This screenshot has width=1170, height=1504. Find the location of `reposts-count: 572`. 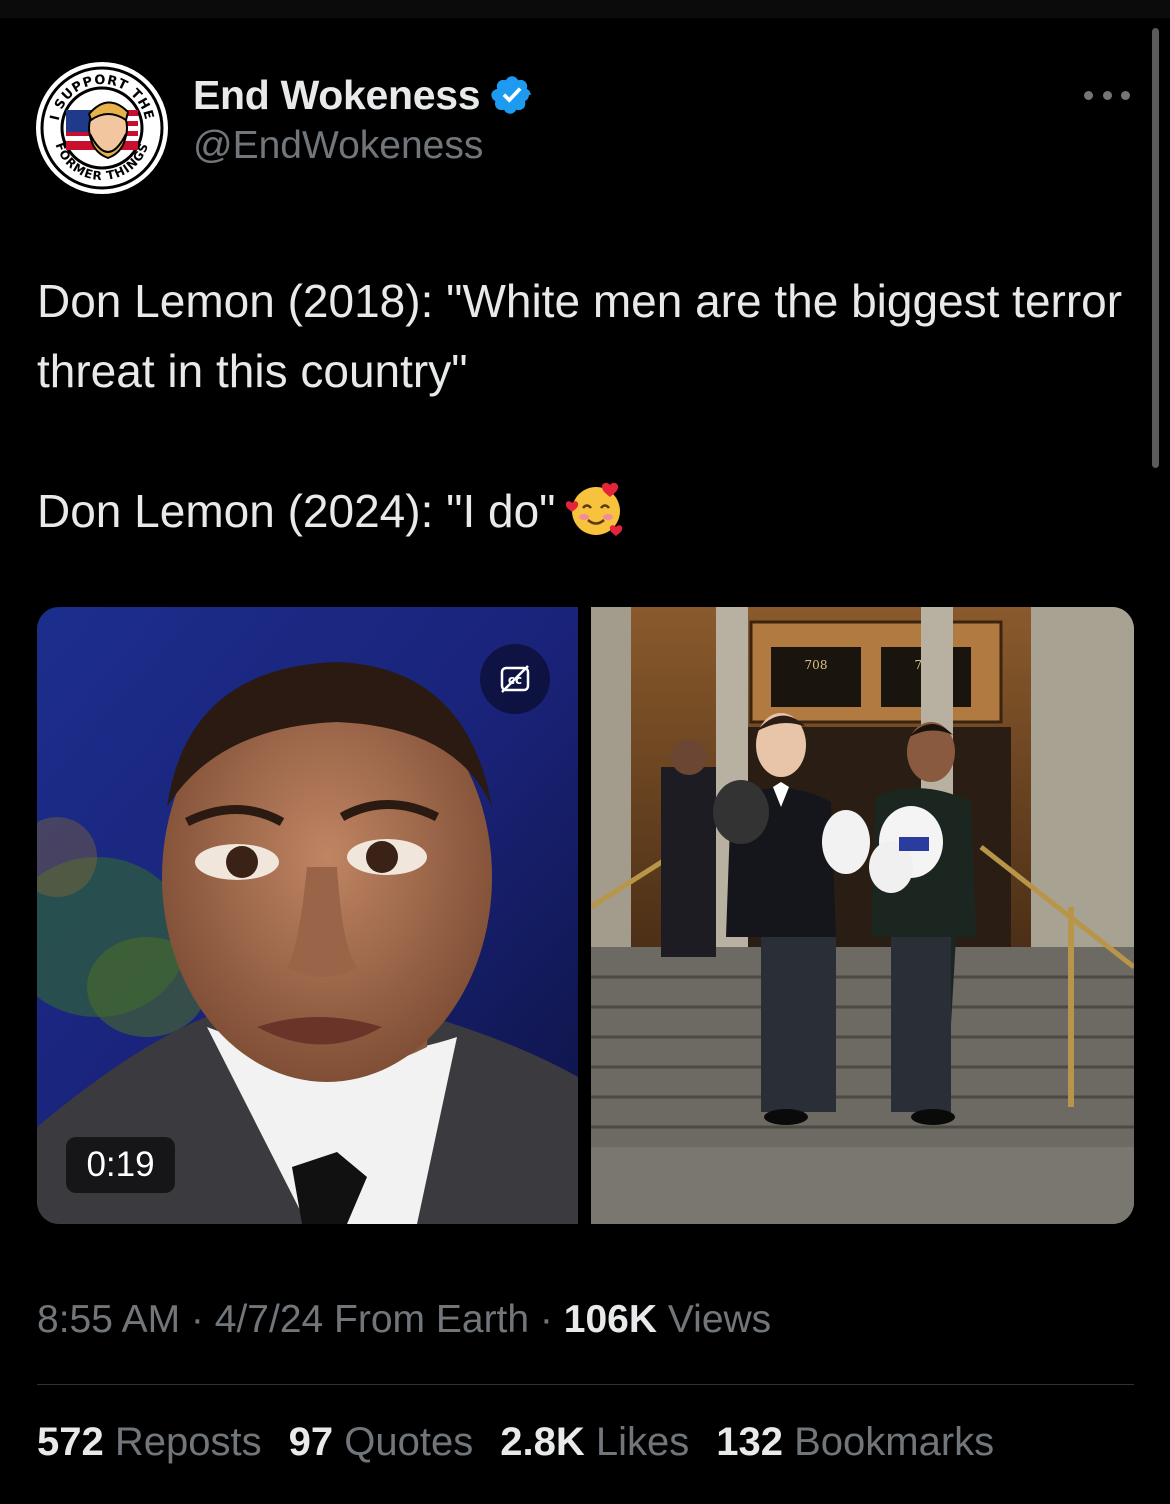

reposts-count: 572 is located at coordinates (70, 1442).